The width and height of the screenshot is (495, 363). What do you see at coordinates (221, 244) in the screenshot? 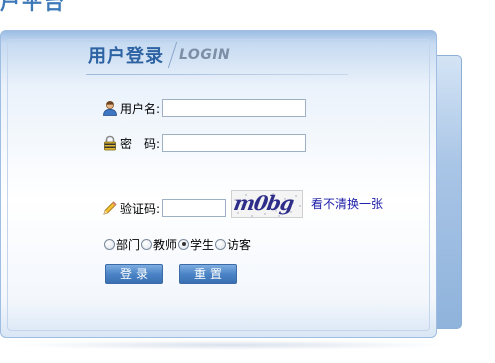
I see `radio-visitor` at bounding box center [221, 244].